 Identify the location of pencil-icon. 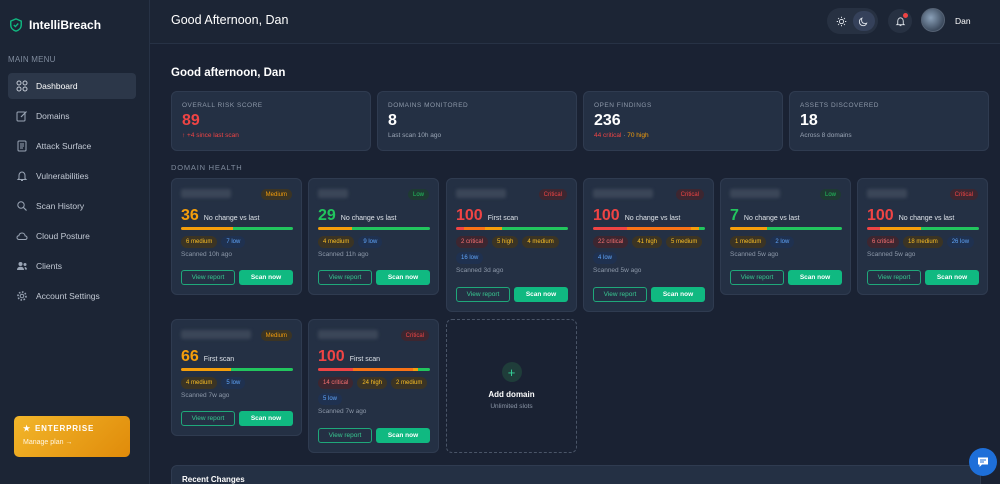
(22, 116).